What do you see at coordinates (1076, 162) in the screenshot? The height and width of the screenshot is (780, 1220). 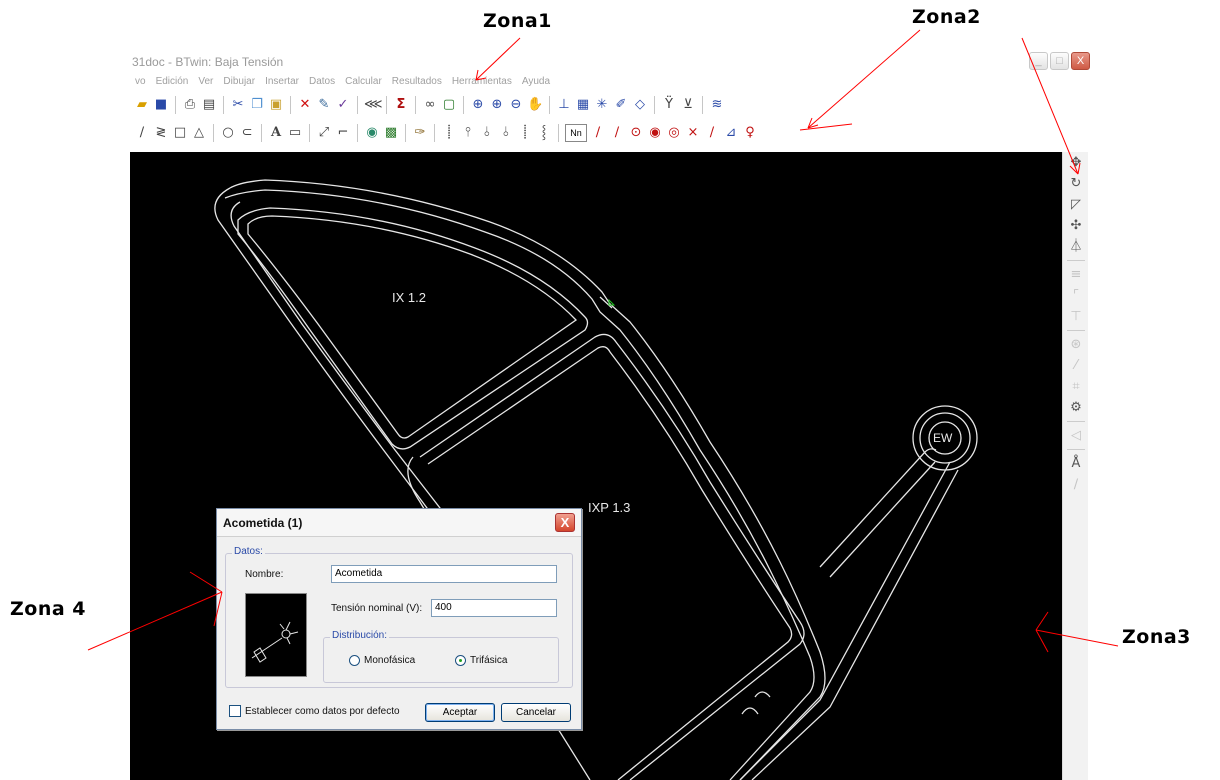 I see `move-icon: ✥` at bounding box center [1076, 162].